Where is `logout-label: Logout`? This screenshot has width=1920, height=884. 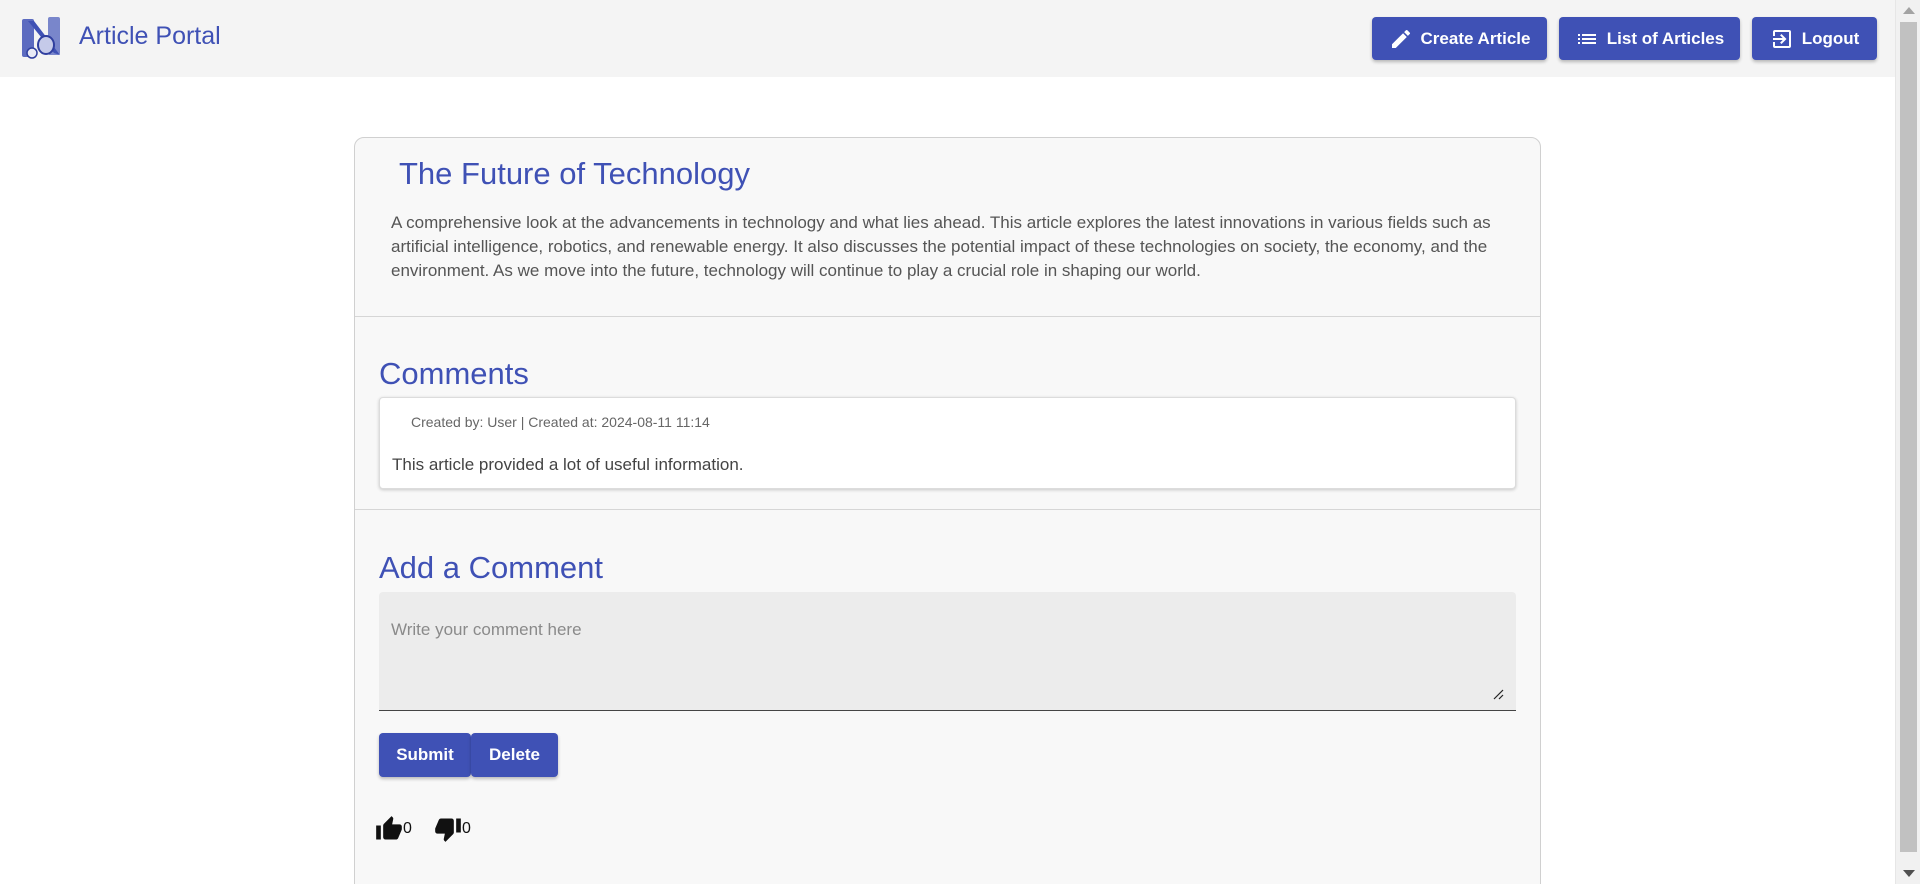
logout-label: Logout is located at coordinates (1830, 38).